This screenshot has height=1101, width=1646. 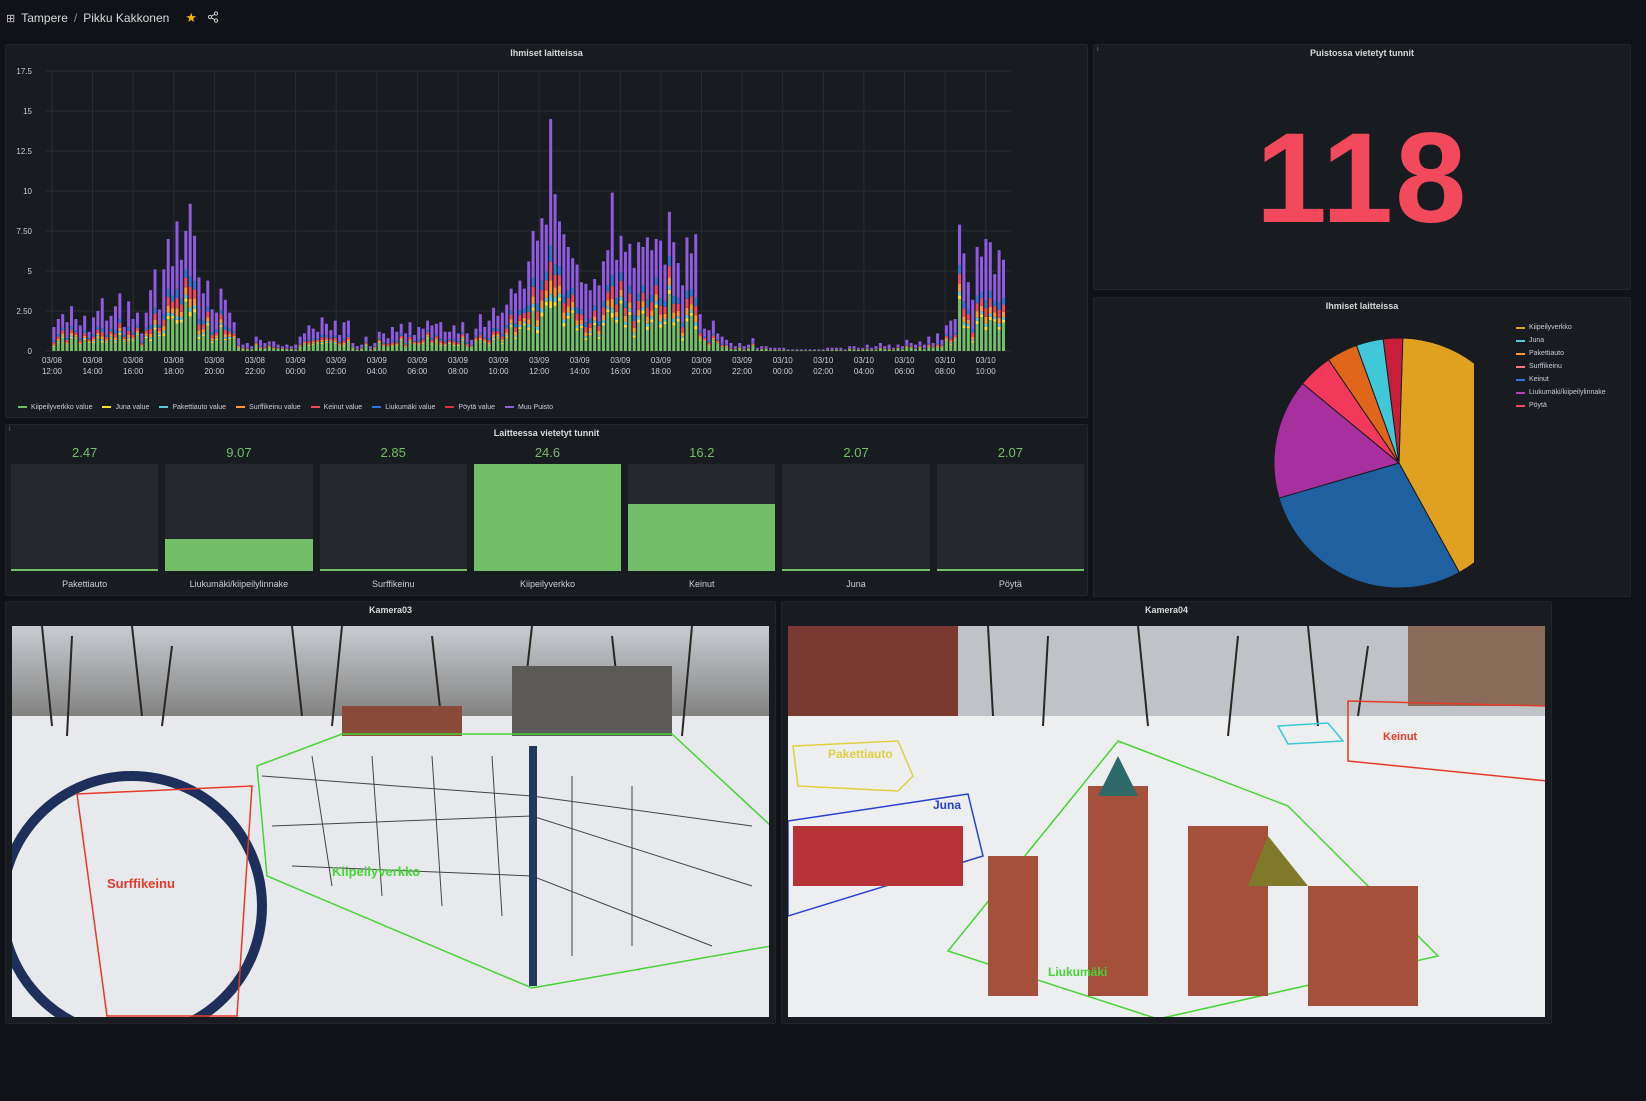 What do you see at coordinates (470, 407) in the screenshot?
I see `legend-item: Pöytä value` at bounding box center [470, 407].